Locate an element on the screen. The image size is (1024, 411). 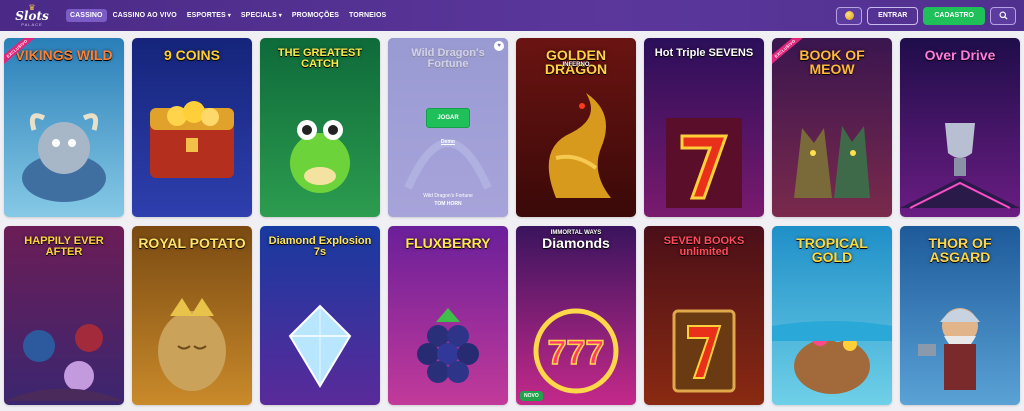
game-tile-books: SEVEN BOOKS unlimited is located at coordinates (704, 315).